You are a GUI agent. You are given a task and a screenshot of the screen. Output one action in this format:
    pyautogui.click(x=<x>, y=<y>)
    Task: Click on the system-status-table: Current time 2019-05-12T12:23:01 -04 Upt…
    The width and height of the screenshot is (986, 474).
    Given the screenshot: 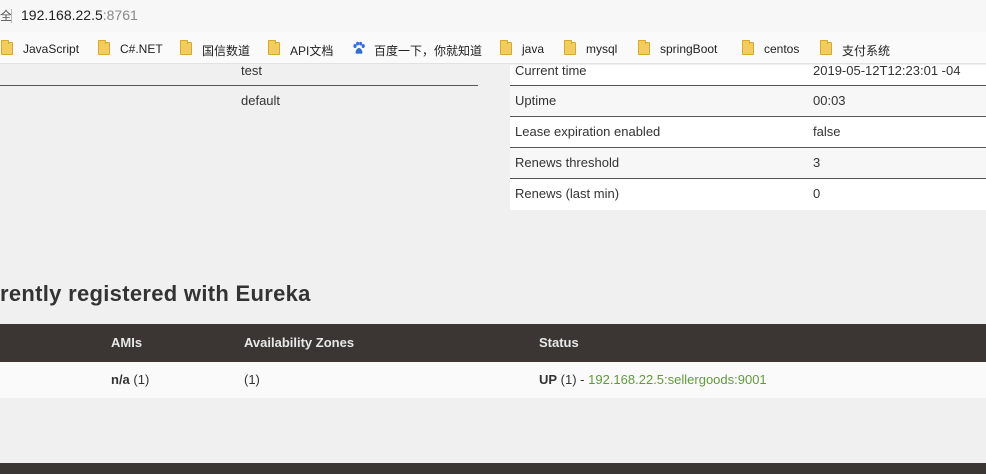 What is the action you would take?
    pyautogui.click(x=748, y=136)
    